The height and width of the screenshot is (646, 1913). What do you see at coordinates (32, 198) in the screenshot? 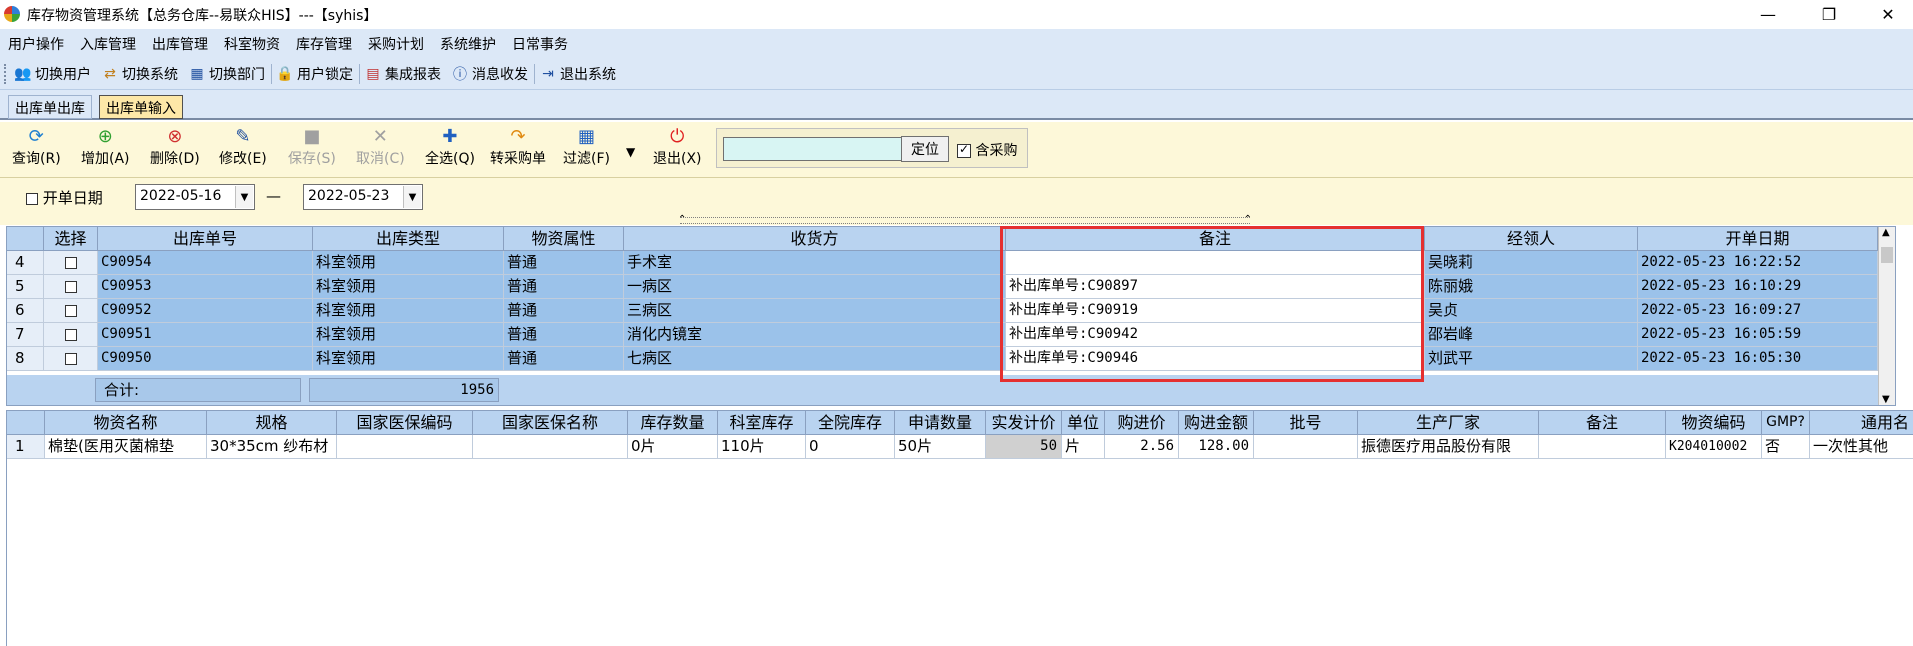
I see `date-filter-checkbox` at bounding box center [32, 198].